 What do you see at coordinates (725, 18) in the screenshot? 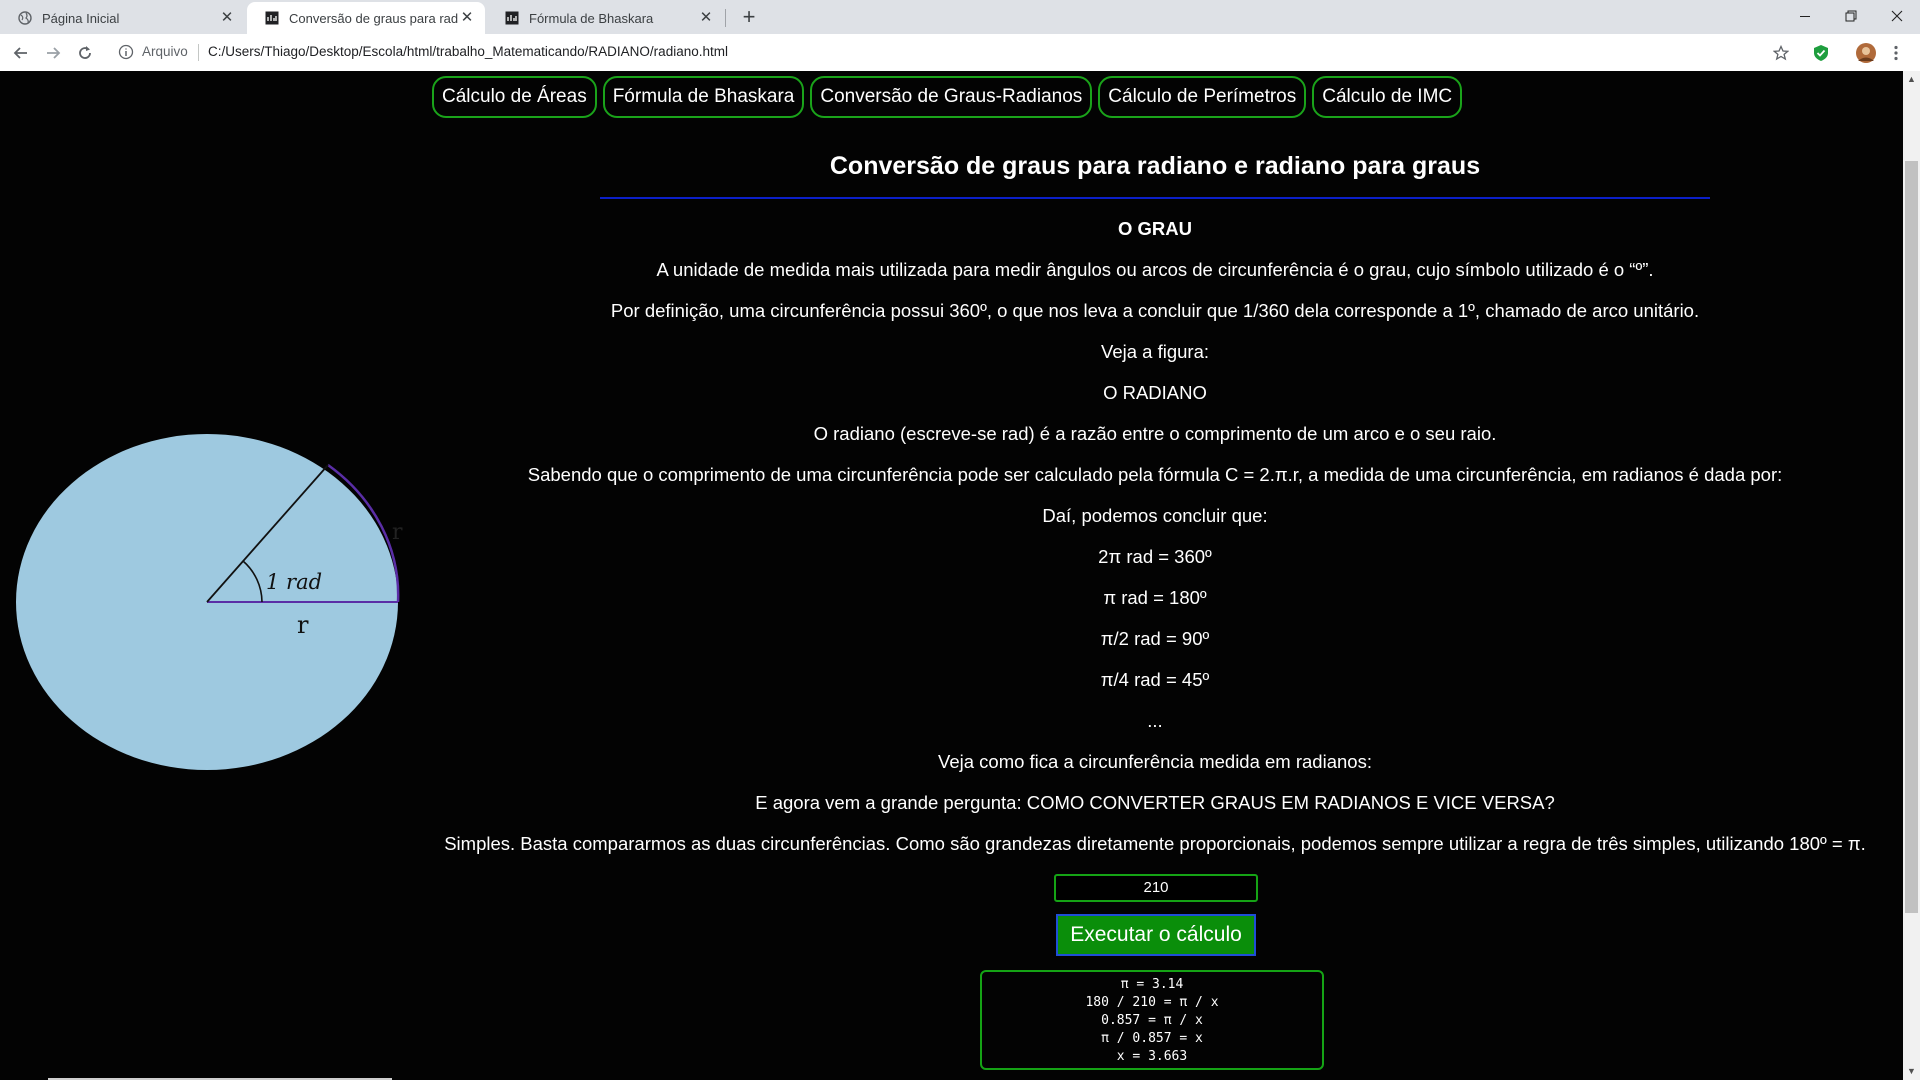
I see `tab-divider` at bounding box center [725, 18].